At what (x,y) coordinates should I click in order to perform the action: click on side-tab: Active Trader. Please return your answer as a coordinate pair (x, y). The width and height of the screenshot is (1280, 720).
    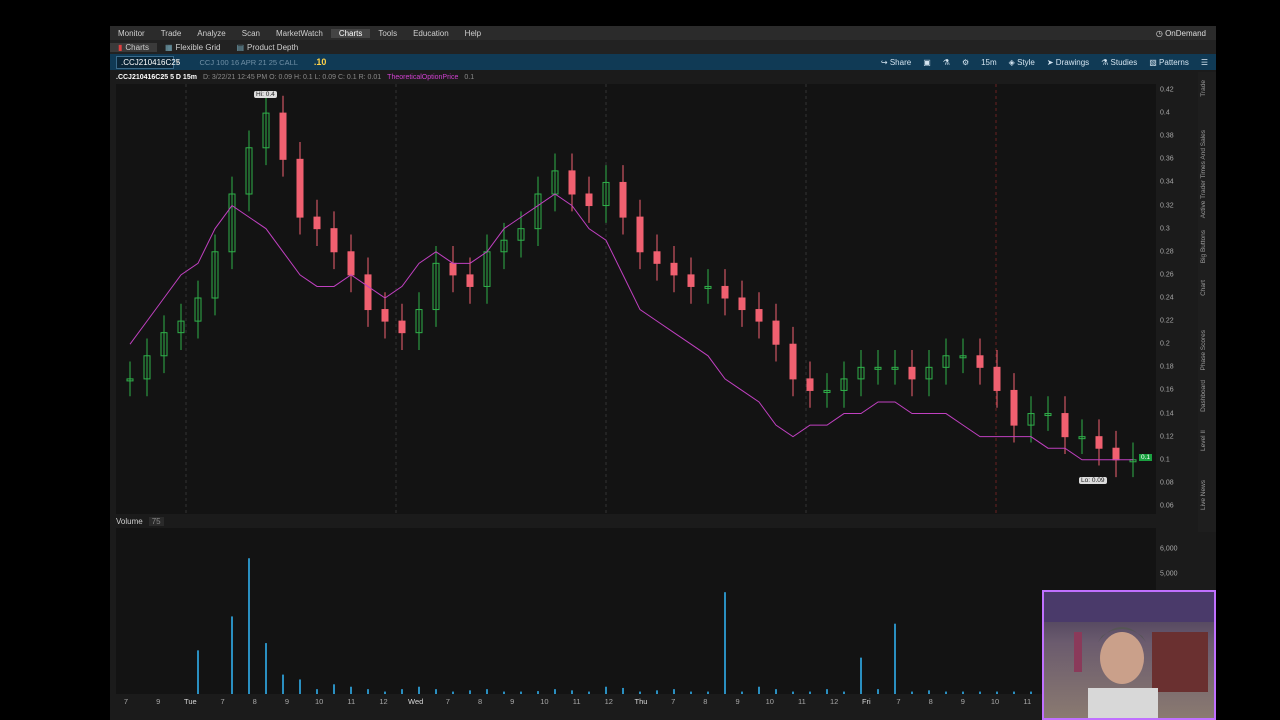
    Looking at the image, I should click on (1207, 199).